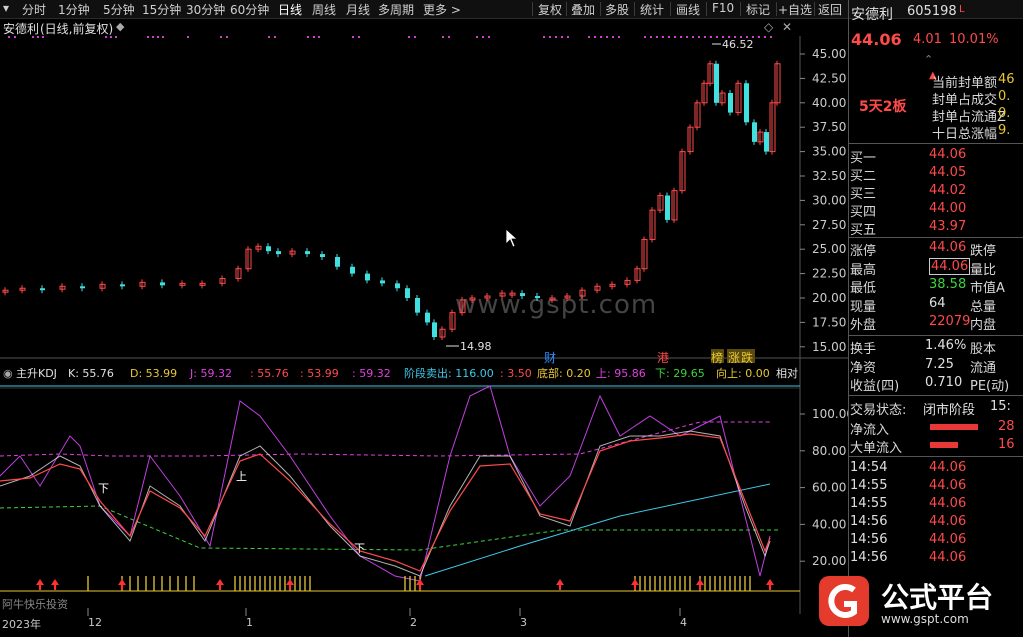  Describe the element at coordinates (829, 225) in the screenshot. I see `price-tick-label: 27.50` at that location.